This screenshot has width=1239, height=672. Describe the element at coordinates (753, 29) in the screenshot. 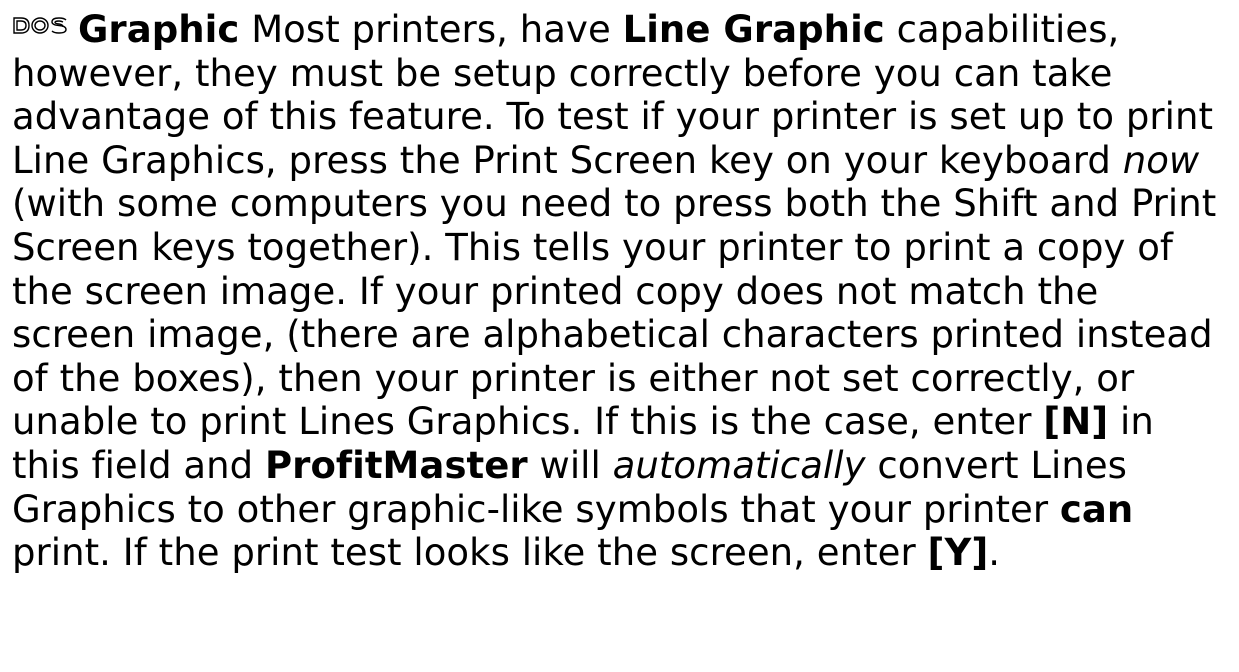

I see `emphasis-line-graphic: Line Graphic` at that location.